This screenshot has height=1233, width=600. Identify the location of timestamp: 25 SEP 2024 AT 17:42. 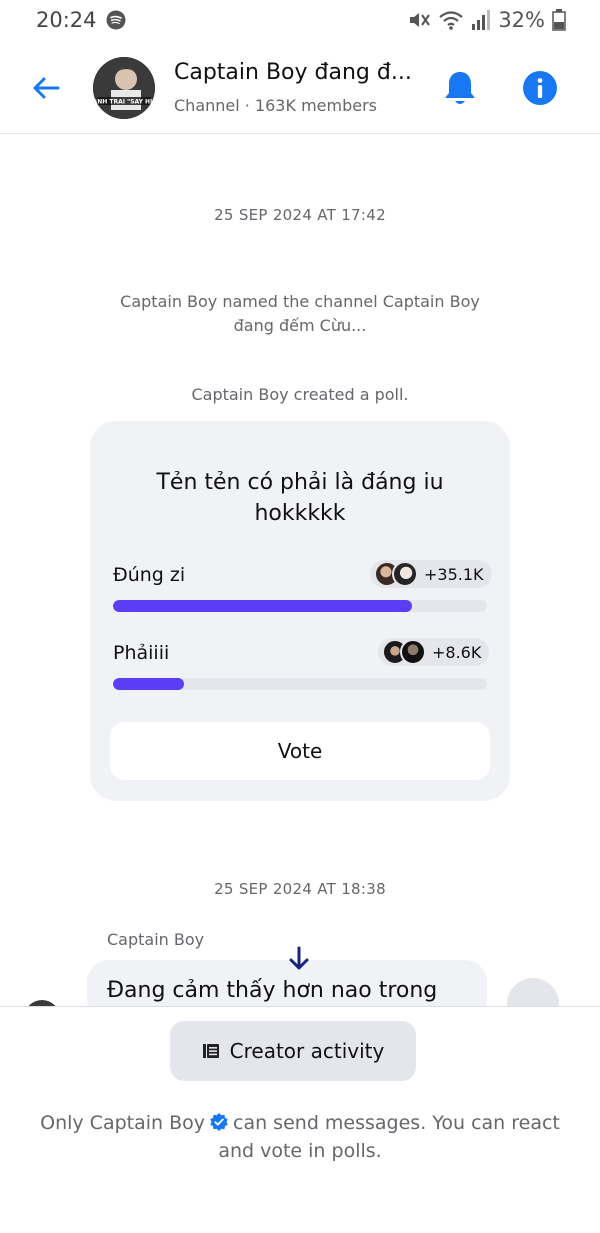
(300, 215).